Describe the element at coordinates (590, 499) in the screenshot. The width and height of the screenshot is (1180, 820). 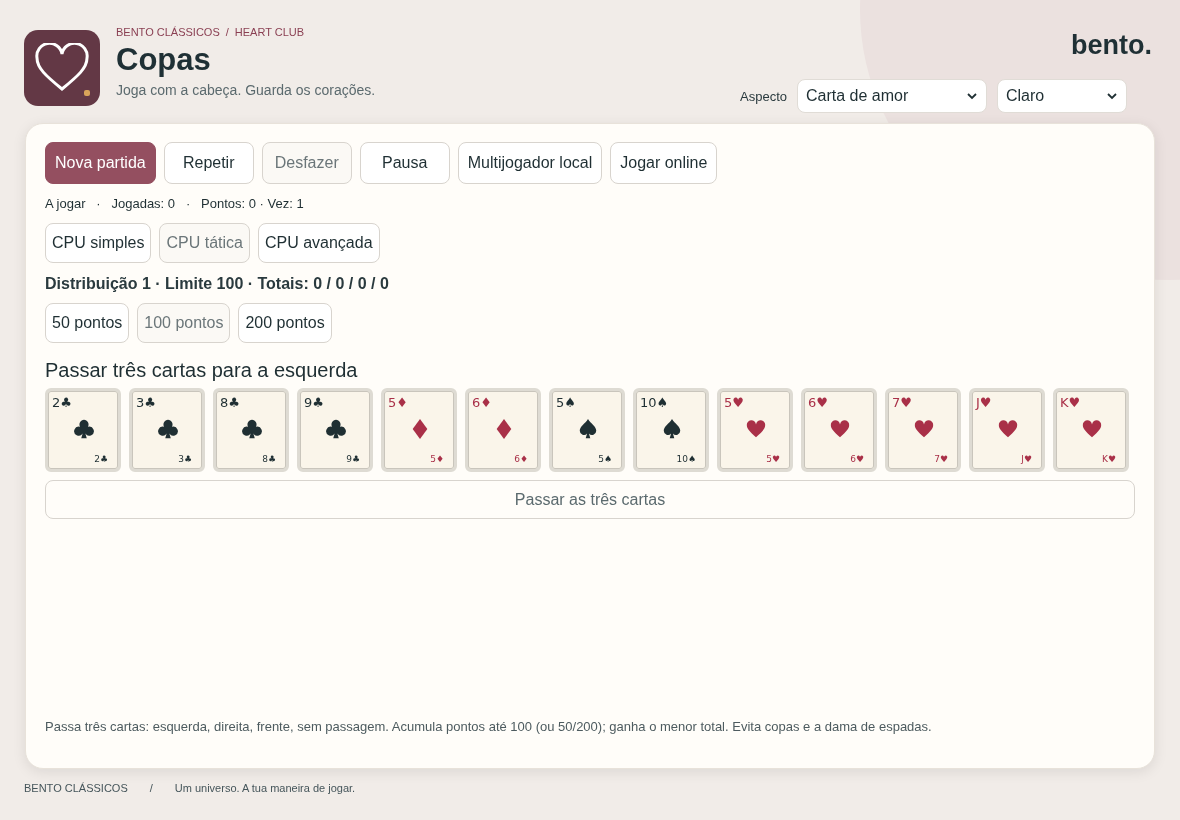
I see `pass-cards-button: Passar as três cartas` at that location.